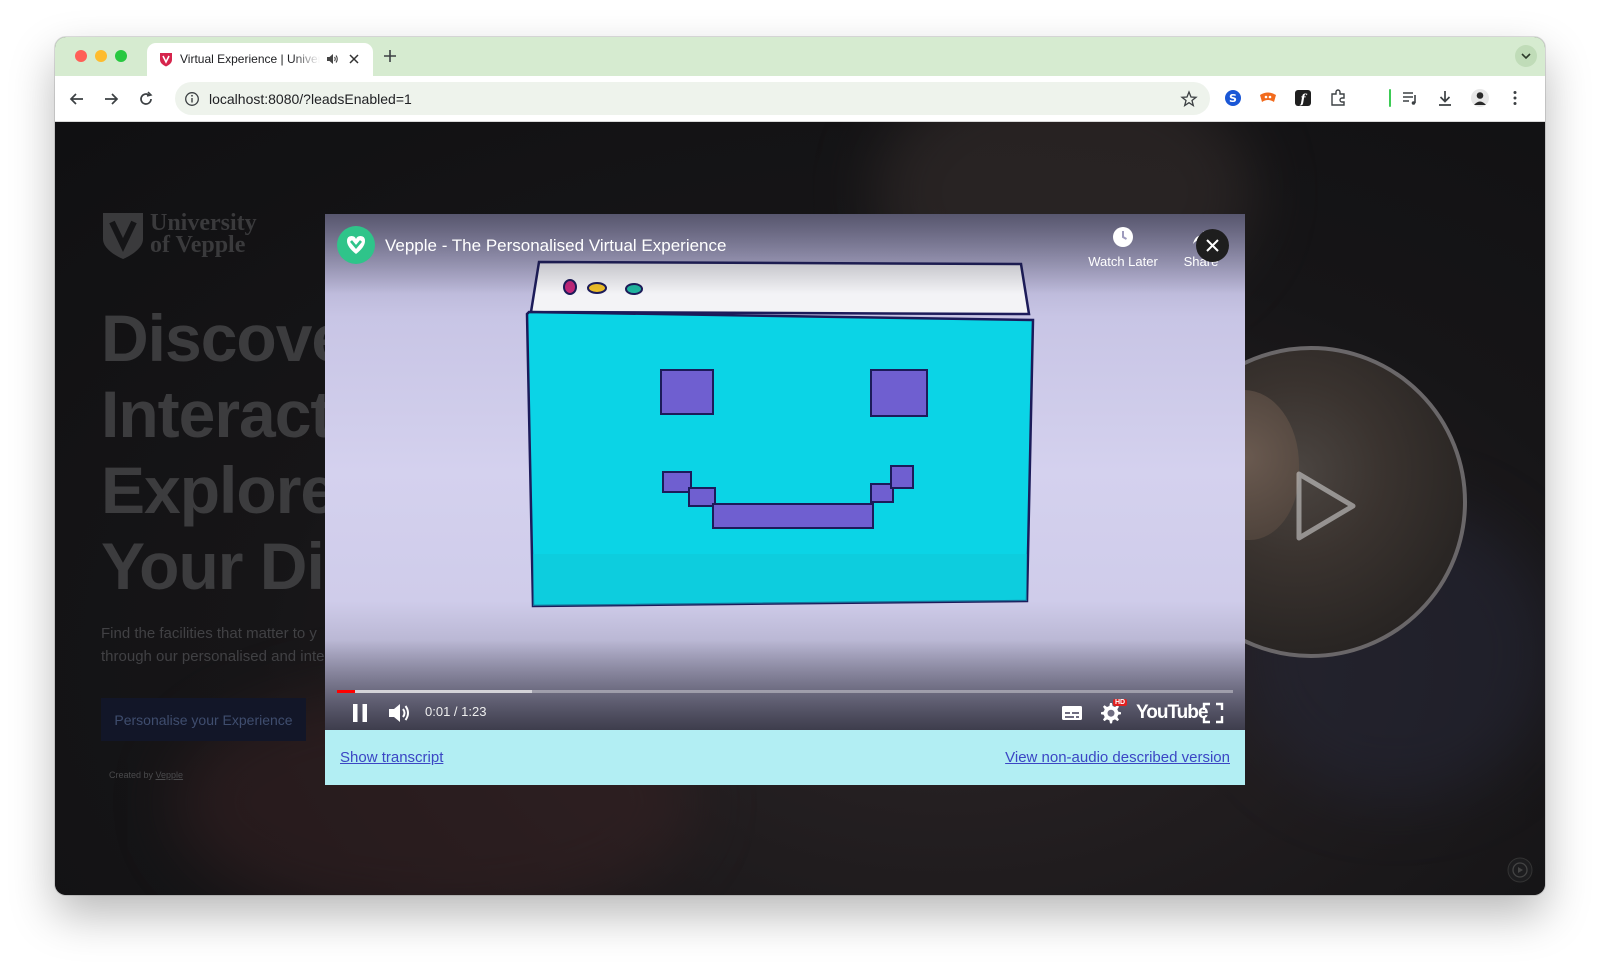 The width and height of the screenshot is (1600, 967). Describe the element at coordinates (1123, 261) in the screenshot. I see `watch-later-label: Watch Later` at that location.